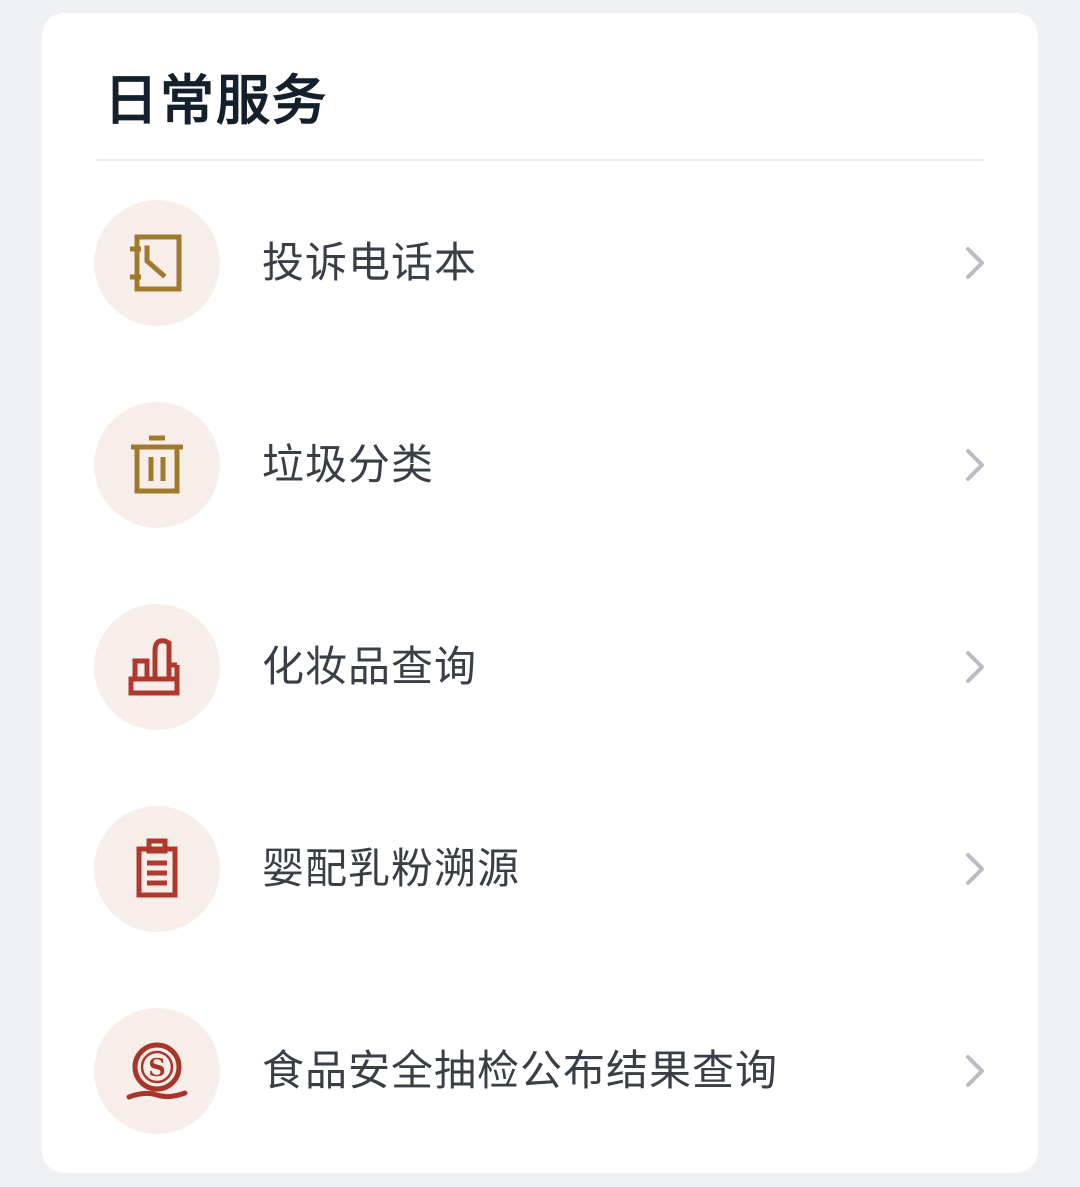 The height and width of the screenshot is (1187, 1080). Describe the element at coordinates (540, 869) in the screenshot. I see `list-item-infant-formula-trace: 婴配乳粉溯源` at that location.